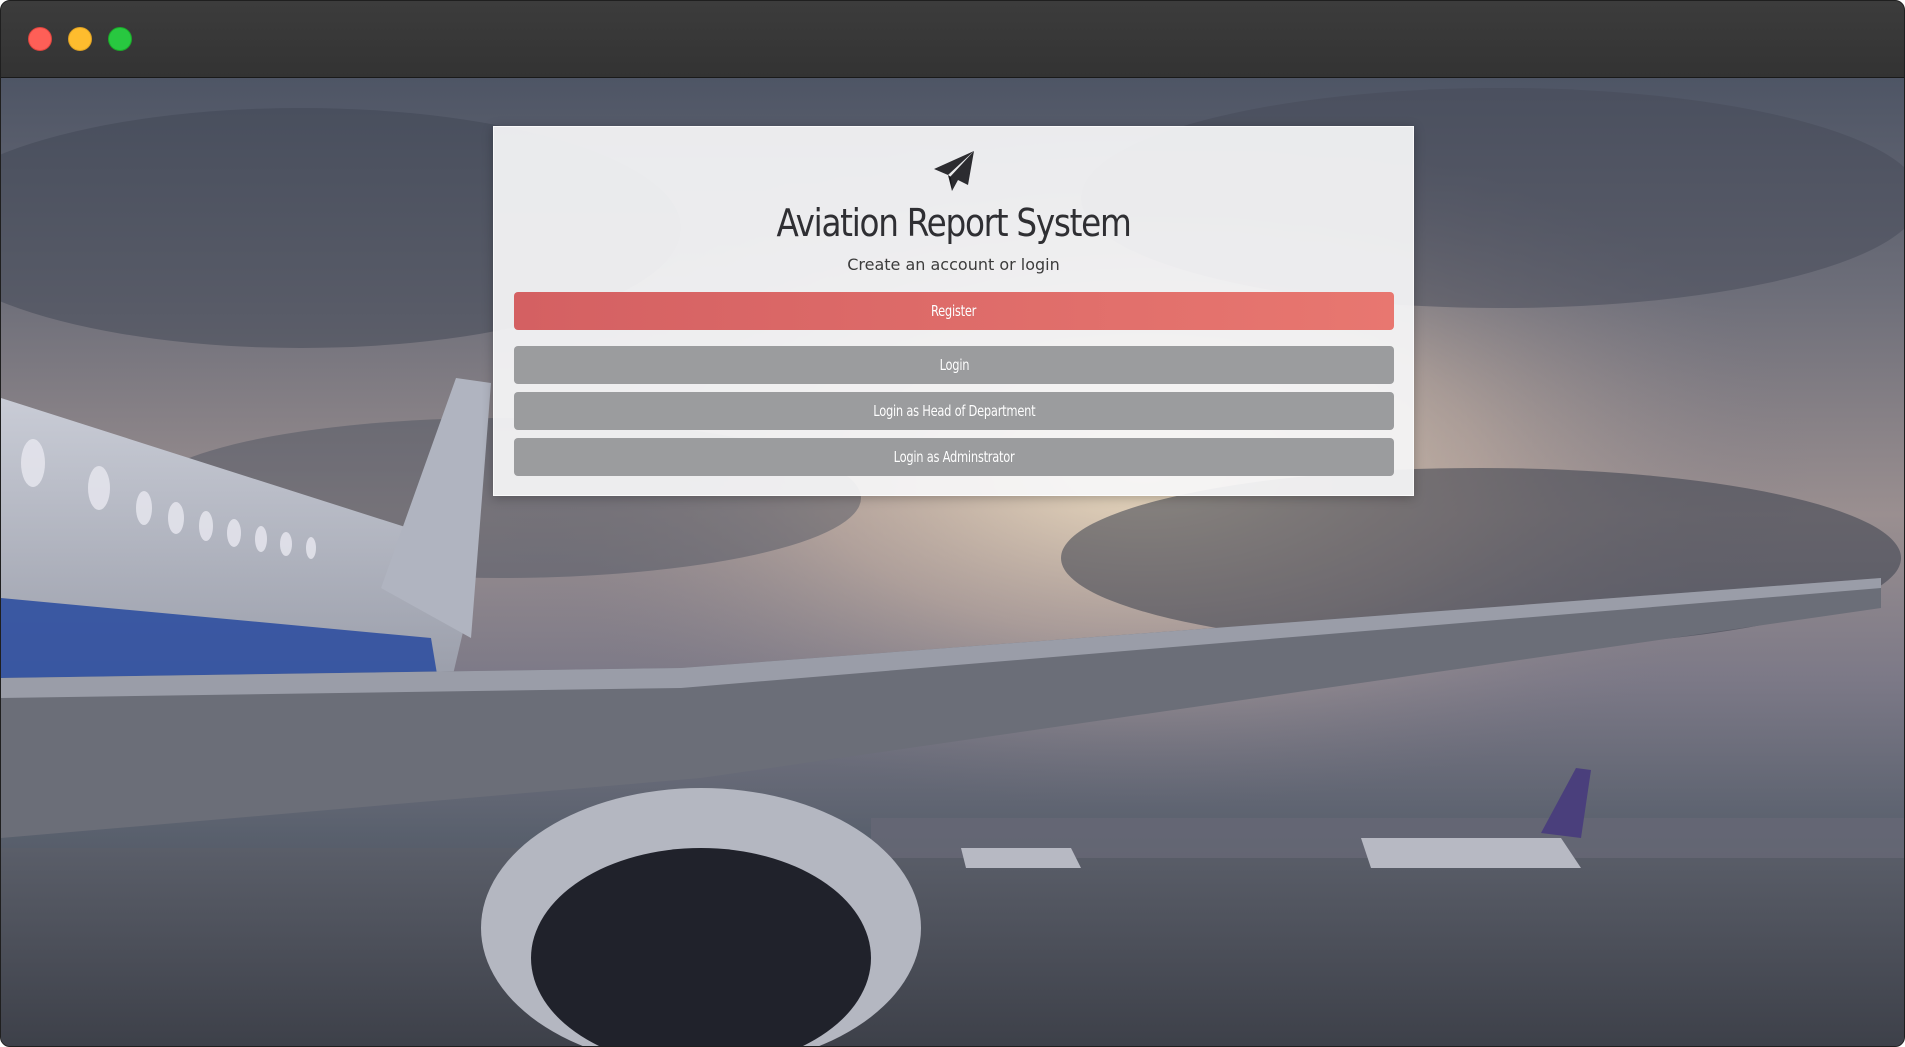 The image size is (1905, 1047). Describe the element at coordinates (40, 39) in the screenshot. I see `close-window-button` at that location.